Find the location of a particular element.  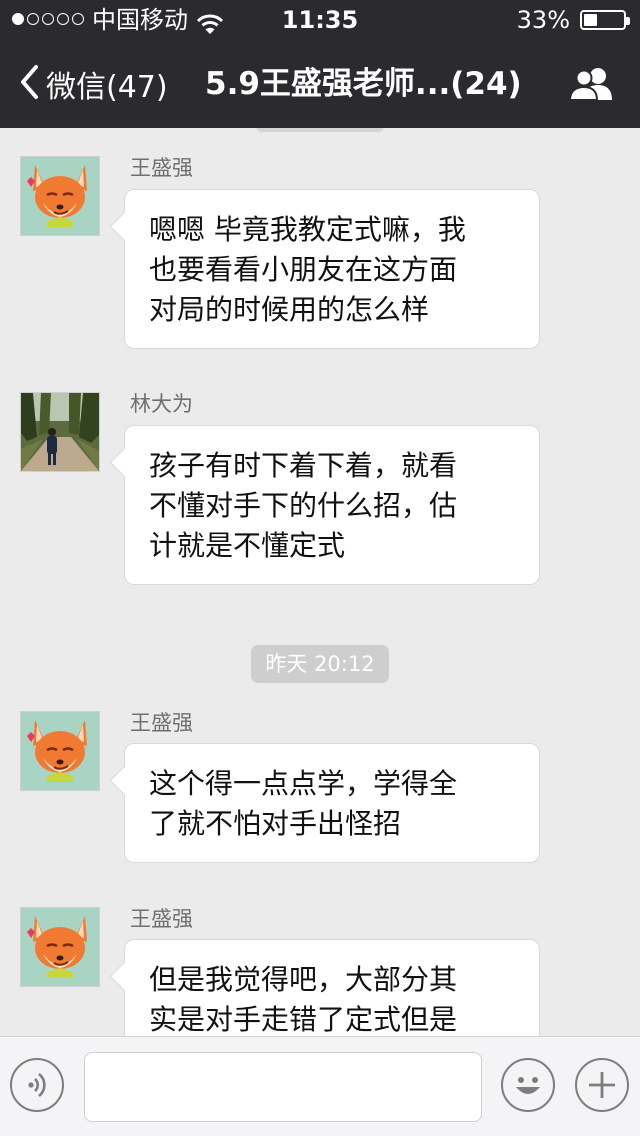

message-bubble: 这个得一点点学，学得全 了就不怕对手出怪招 is located at coordinates (332, 803).